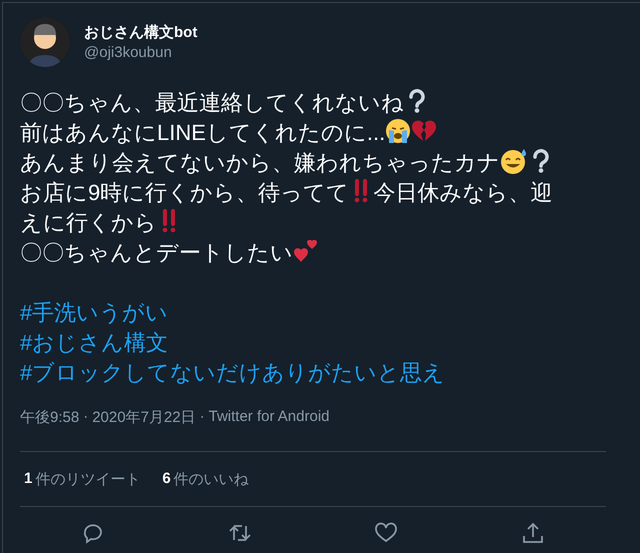  I want to click on stat-count: 6, so click(166, 479).